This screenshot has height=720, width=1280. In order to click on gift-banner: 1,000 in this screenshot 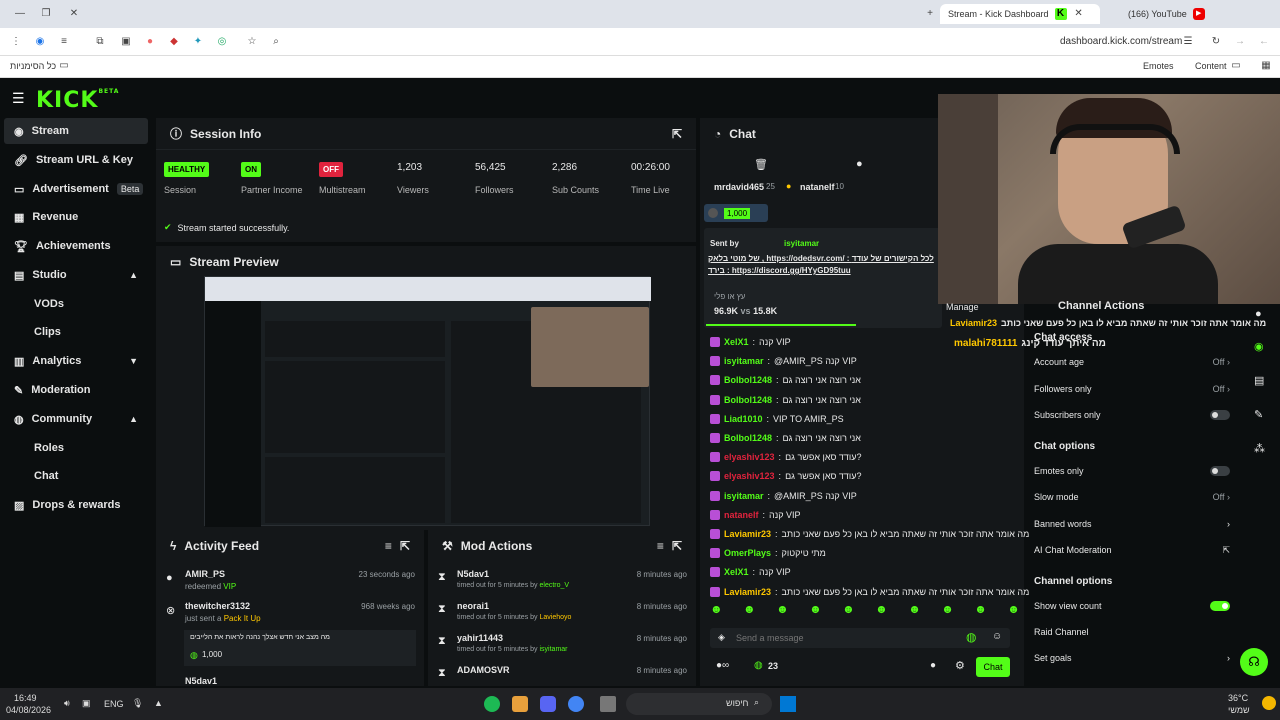, I will do `click(736, 213)`.